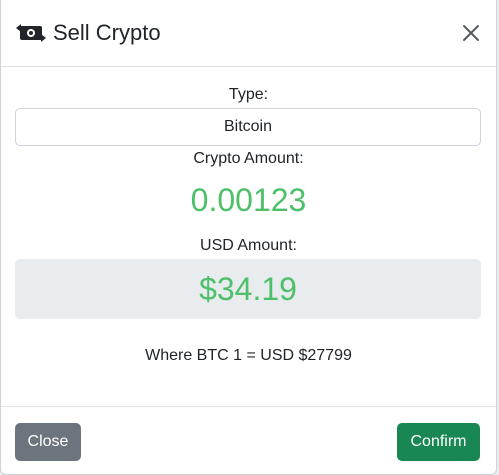 This screenshot has height=475, width=499. Describe the element at coordinates (248, 33) in the screenshot. I see `modal-header: Sell Crypto` at that location.